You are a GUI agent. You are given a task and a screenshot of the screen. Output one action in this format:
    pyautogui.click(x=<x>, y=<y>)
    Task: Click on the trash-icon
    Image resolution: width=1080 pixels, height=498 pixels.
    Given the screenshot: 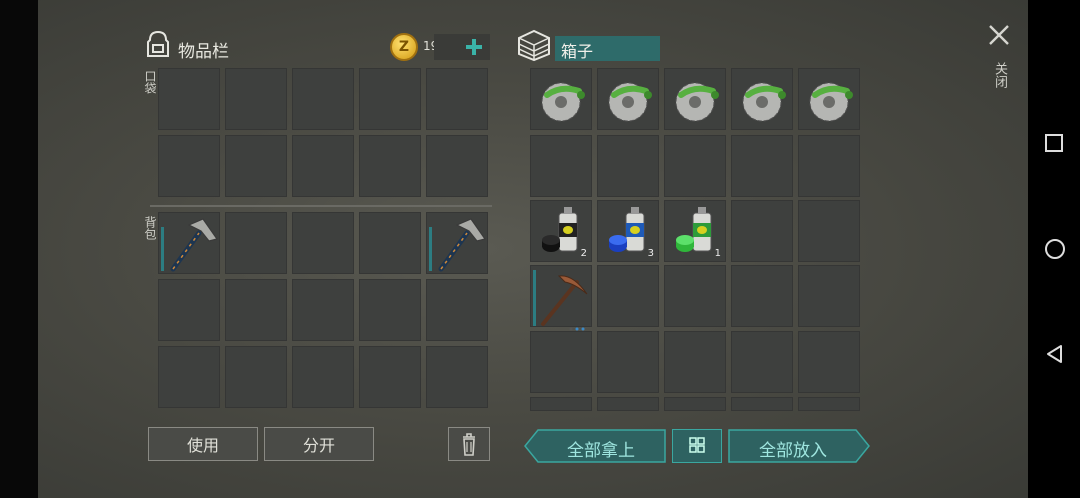 What is the action you would take?
    pyautogui.click(x=469, y=444)
    